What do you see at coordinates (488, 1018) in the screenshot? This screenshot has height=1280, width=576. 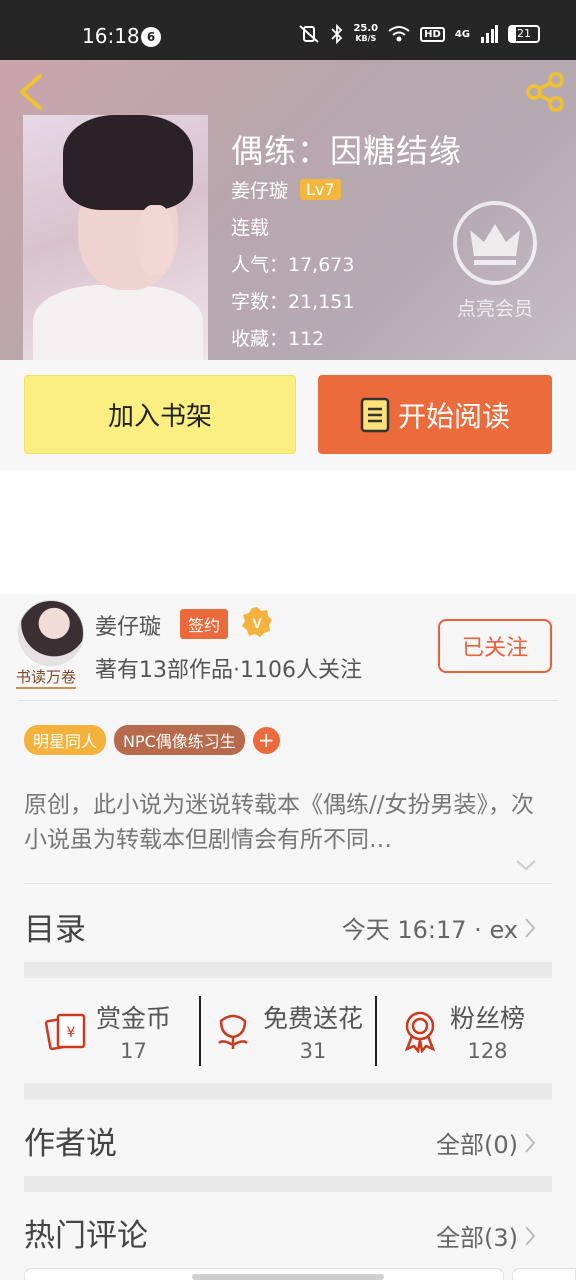 I see `stat-label: 粉丝榜` at bounding box center [488, 1018].